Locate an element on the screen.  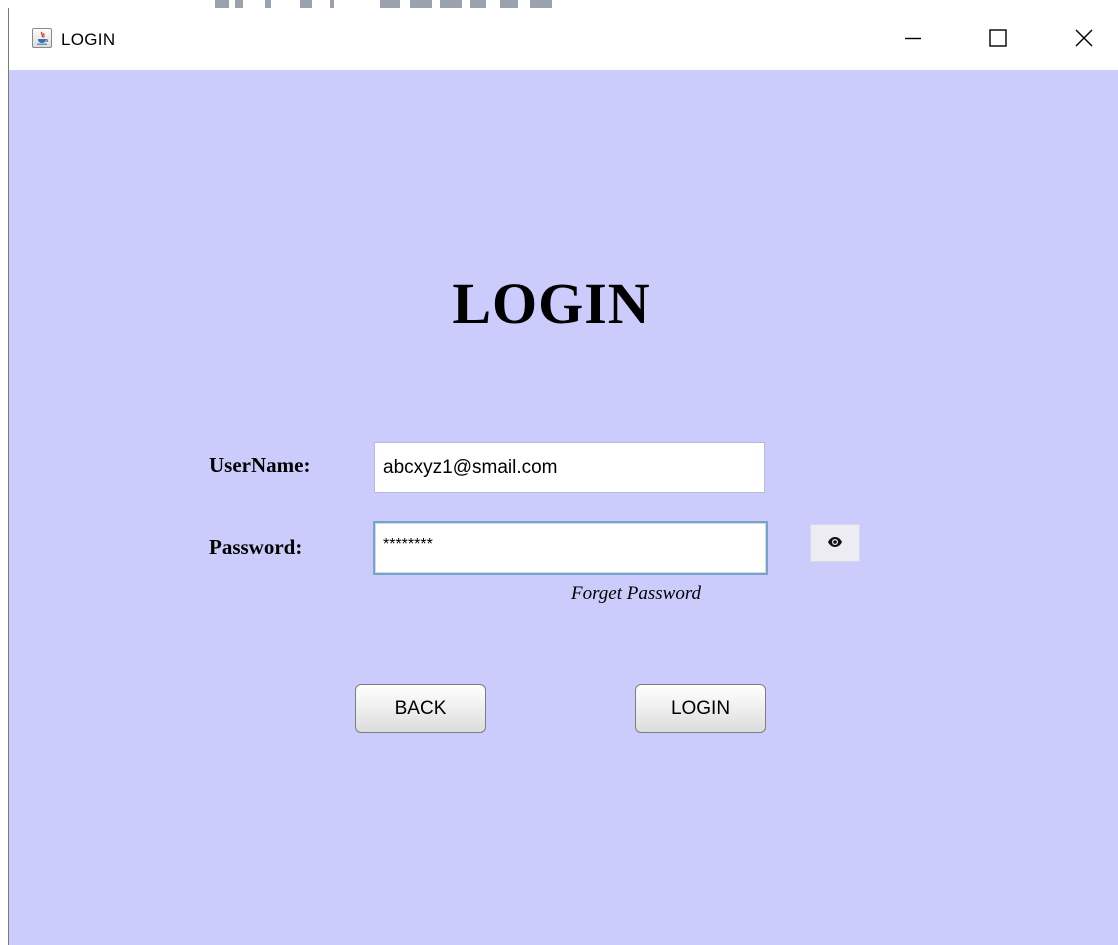
background-taskbar-strip is located at coordinates (559, 4).